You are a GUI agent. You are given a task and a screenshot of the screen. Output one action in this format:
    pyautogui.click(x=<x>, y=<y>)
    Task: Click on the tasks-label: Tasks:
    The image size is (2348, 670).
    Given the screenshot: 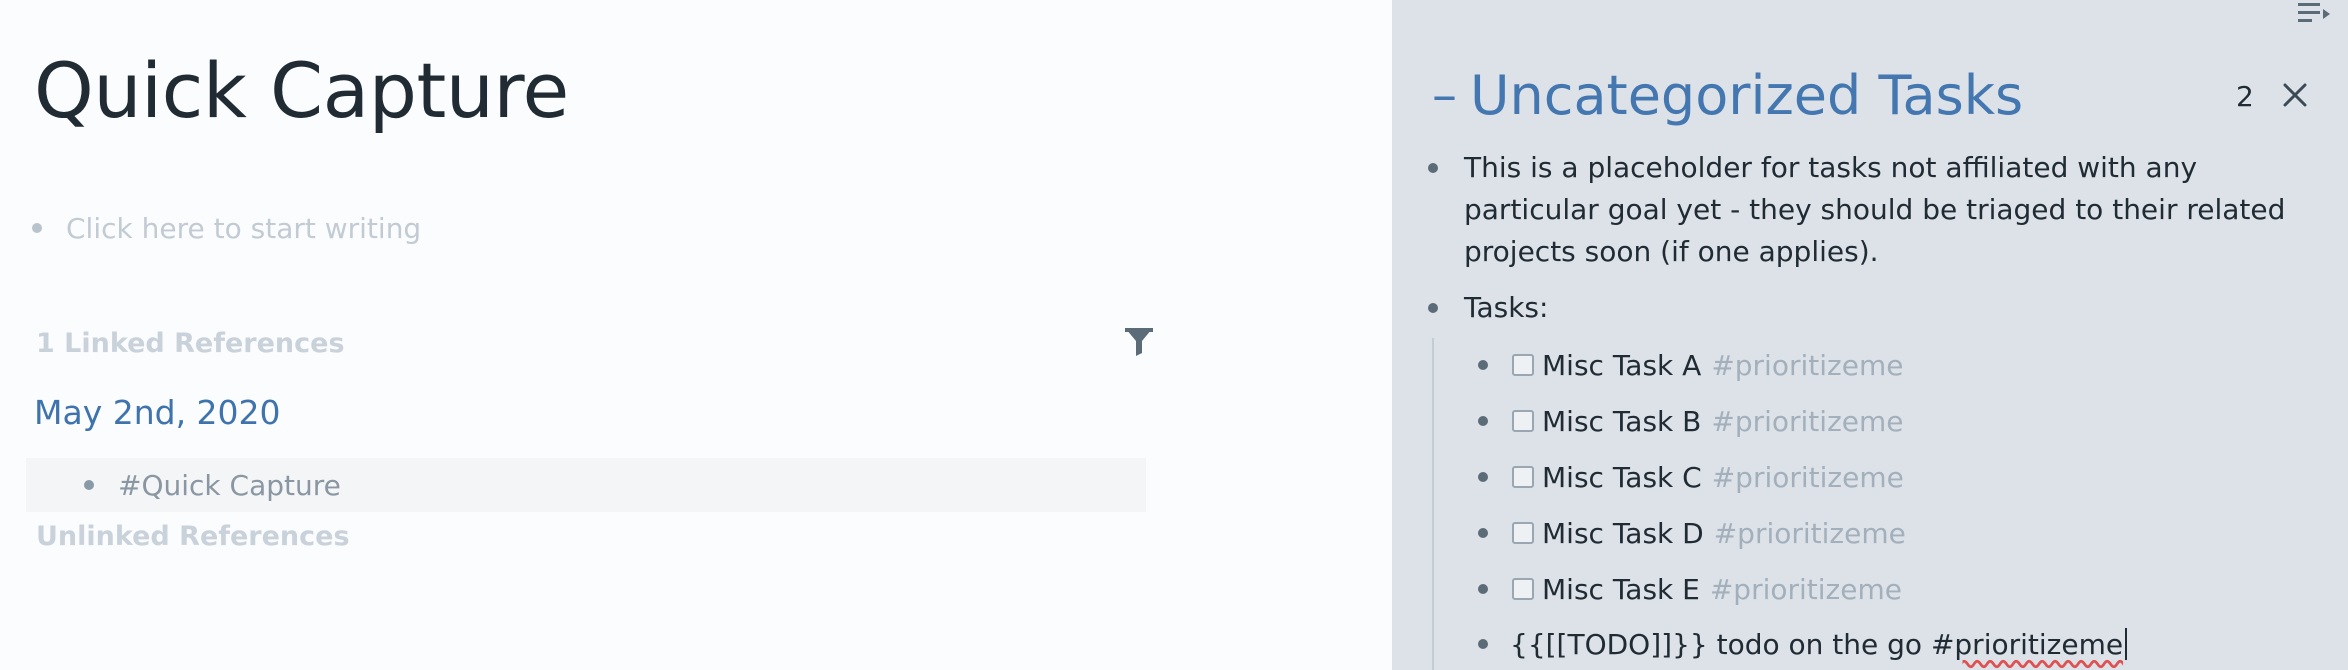 What is the action you would take?
    pyautogui.click(x=1506, y=308)
    